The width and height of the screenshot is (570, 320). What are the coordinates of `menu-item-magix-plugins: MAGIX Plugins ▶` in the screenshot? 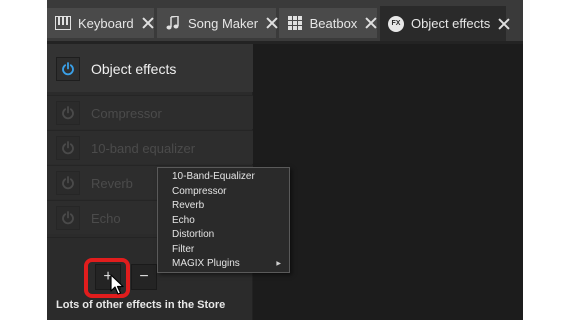 It's located at (223, 264).